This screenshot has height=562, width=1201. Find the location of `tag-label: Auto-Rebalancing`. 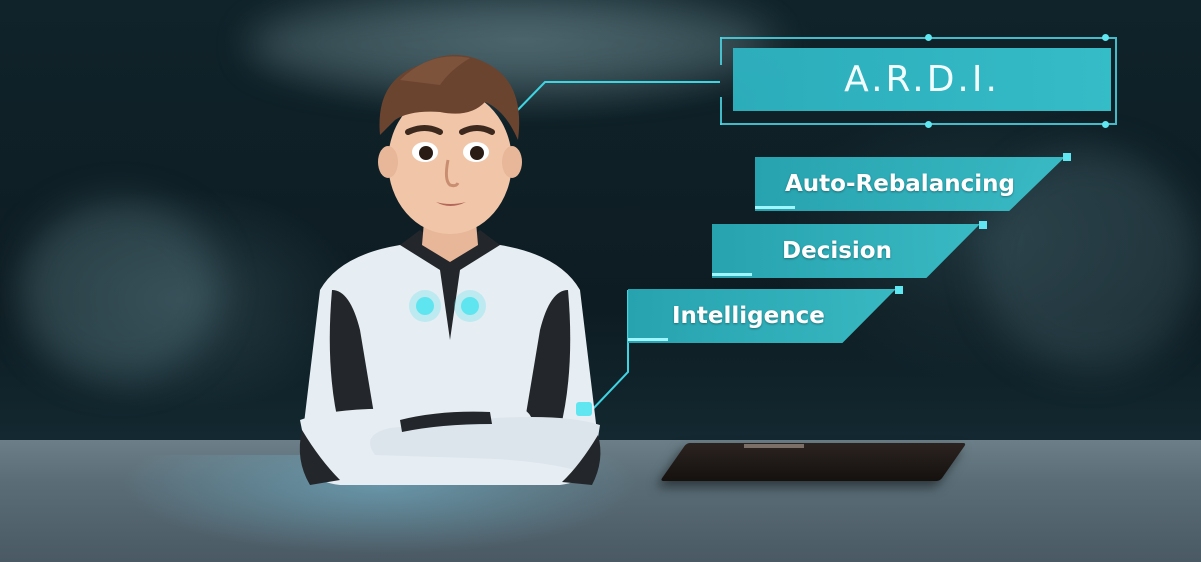

tag-label: Auto-Rebalancing is located at coordinates (900, 184).